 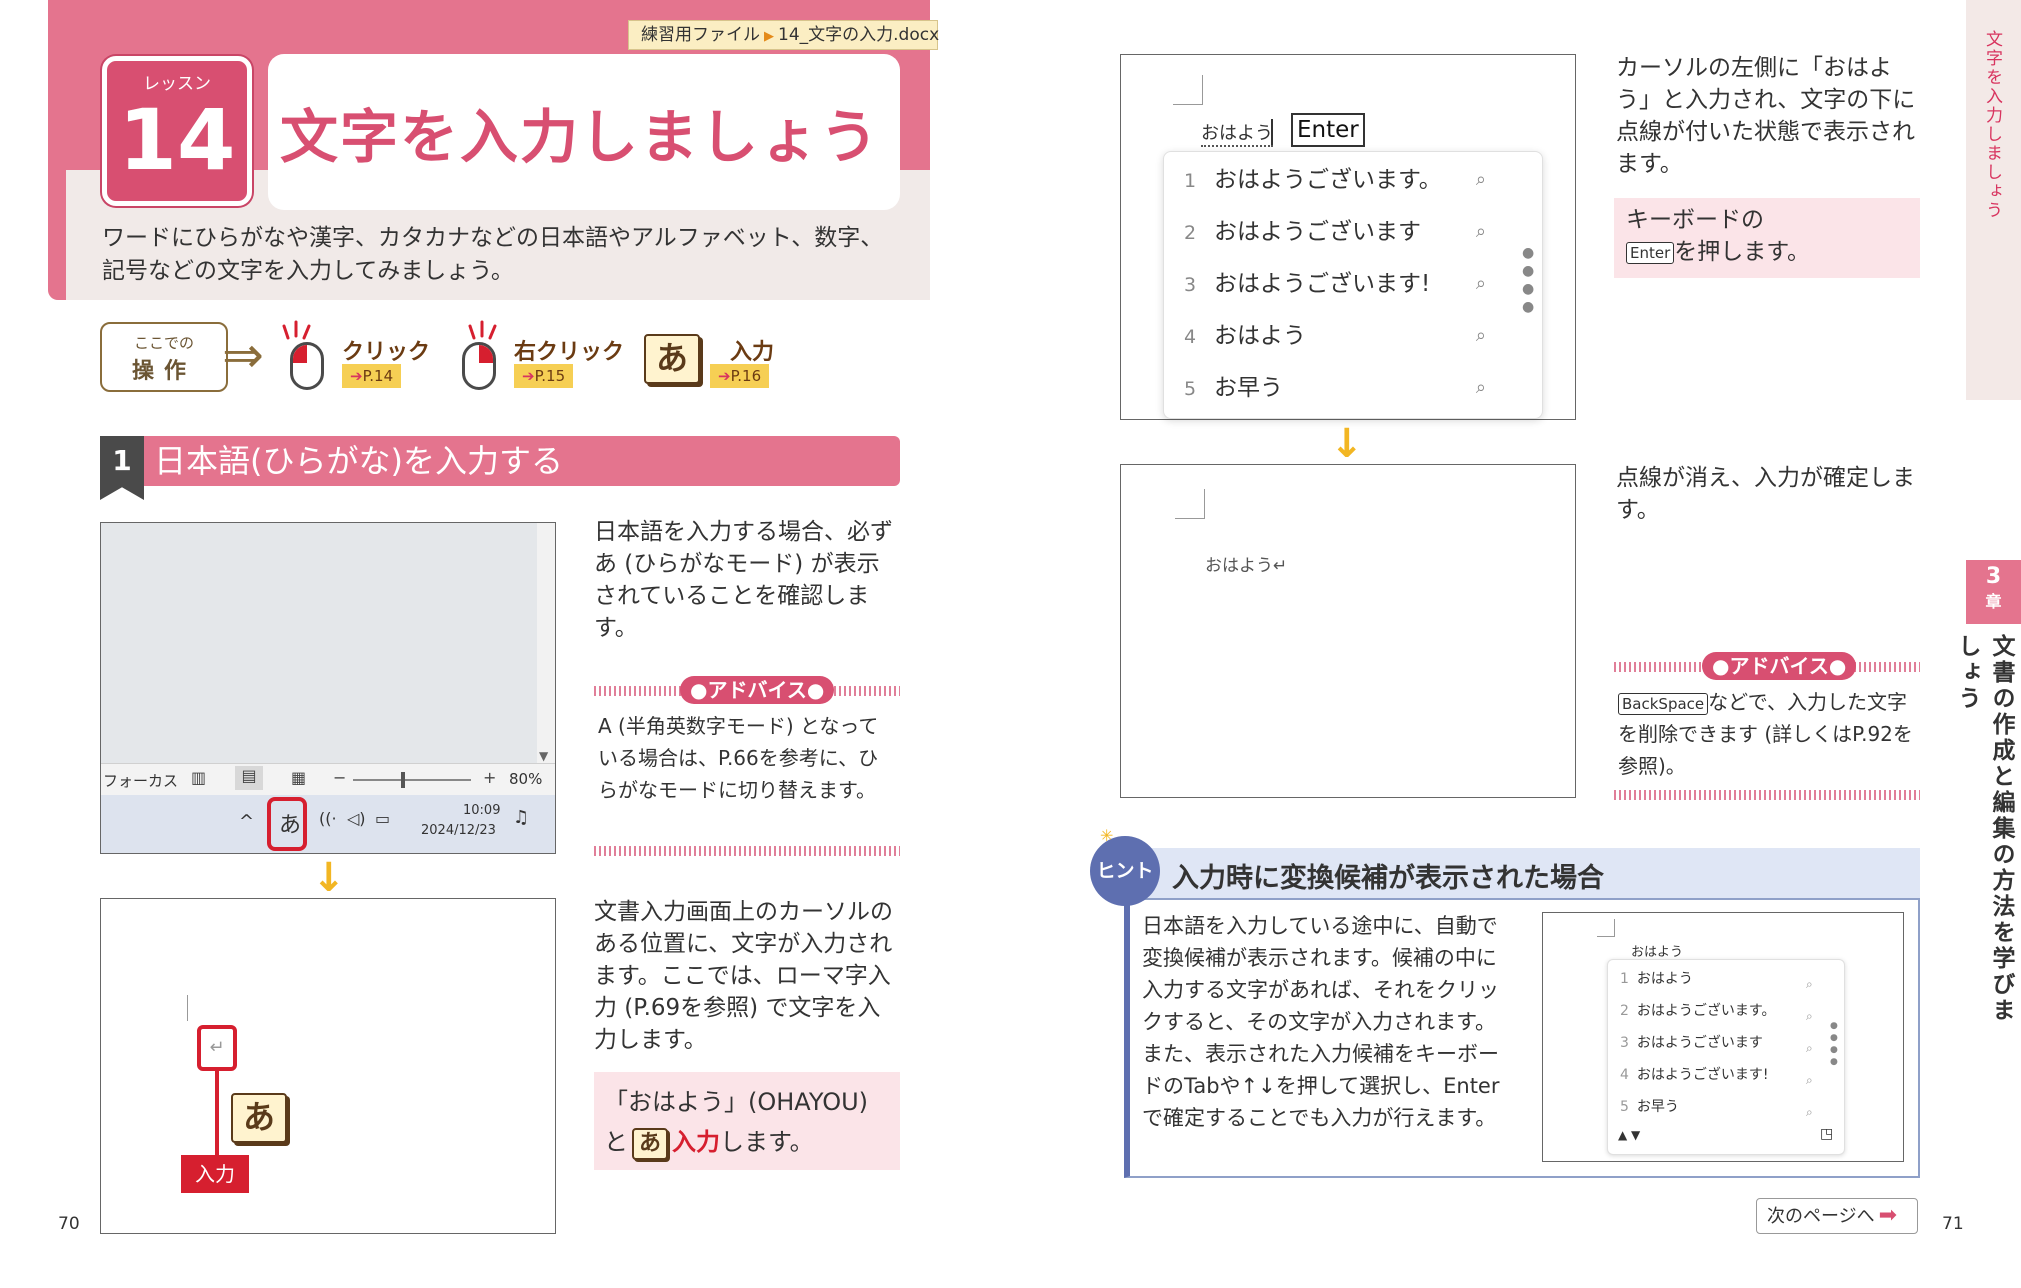 I want to click on candidate-item: 4 おはよう ⌕, so click(x=1353, y=336).